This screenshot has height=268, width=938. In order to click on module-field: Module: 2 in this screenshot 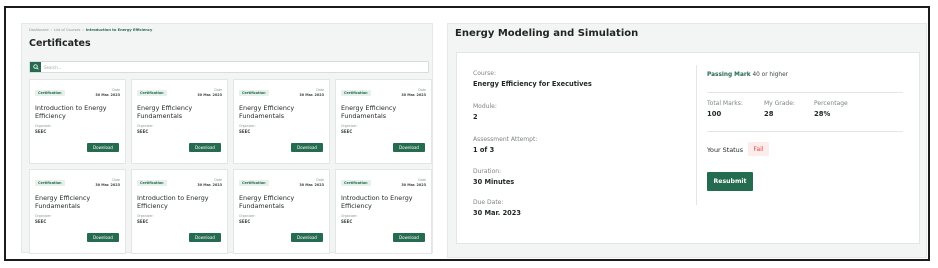, I will do `click(485, 112)`.